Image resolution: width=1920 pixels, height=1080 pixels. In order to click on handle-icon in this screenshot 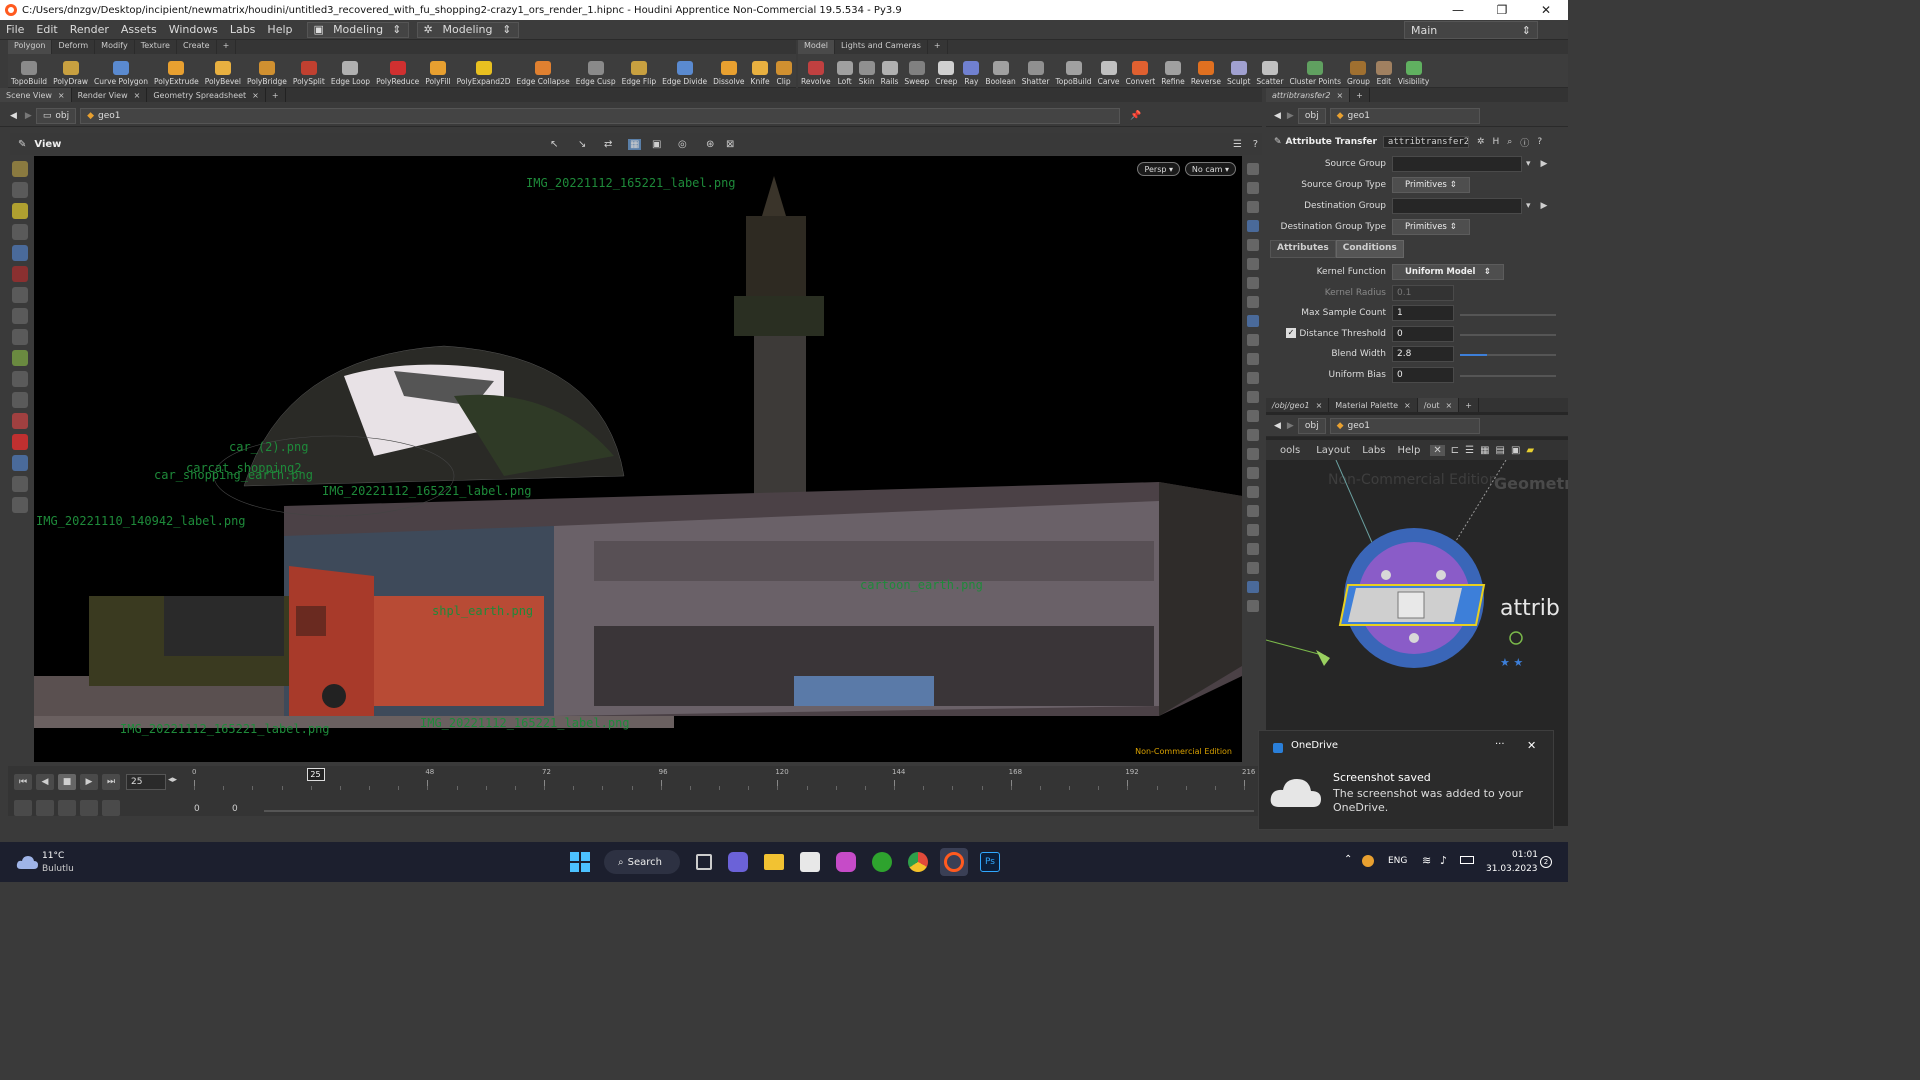, I will do `click(20, 337)`.